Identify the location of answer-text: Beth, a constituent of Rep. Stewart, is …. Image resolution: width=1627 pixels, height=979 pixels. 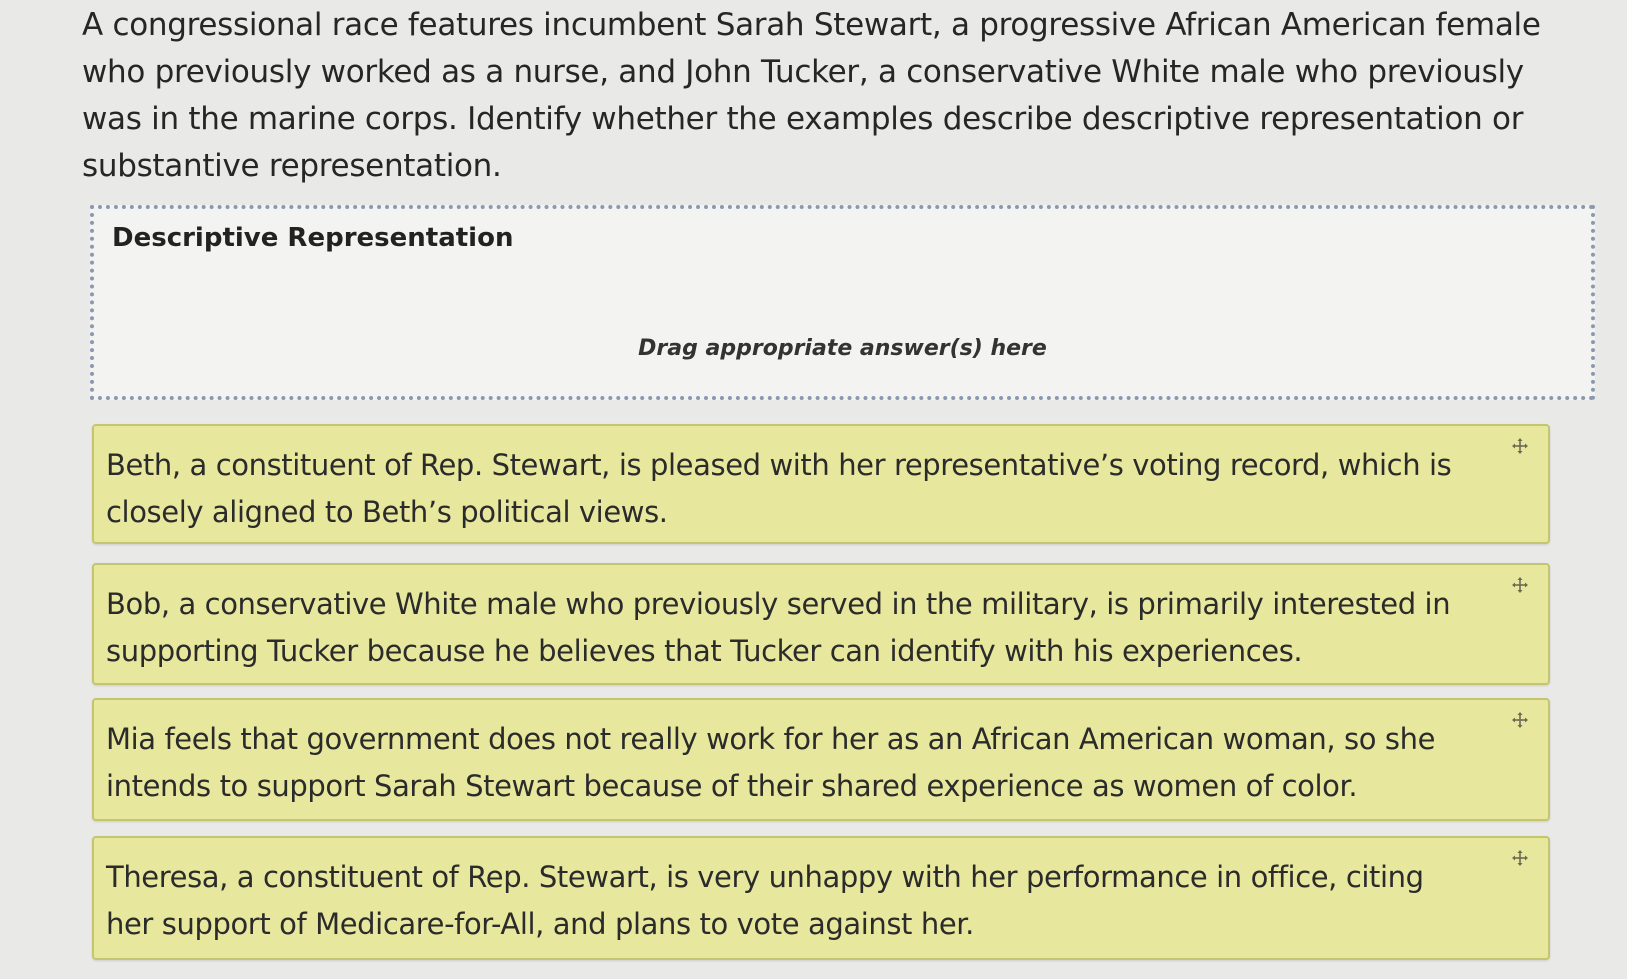
(779, 488).